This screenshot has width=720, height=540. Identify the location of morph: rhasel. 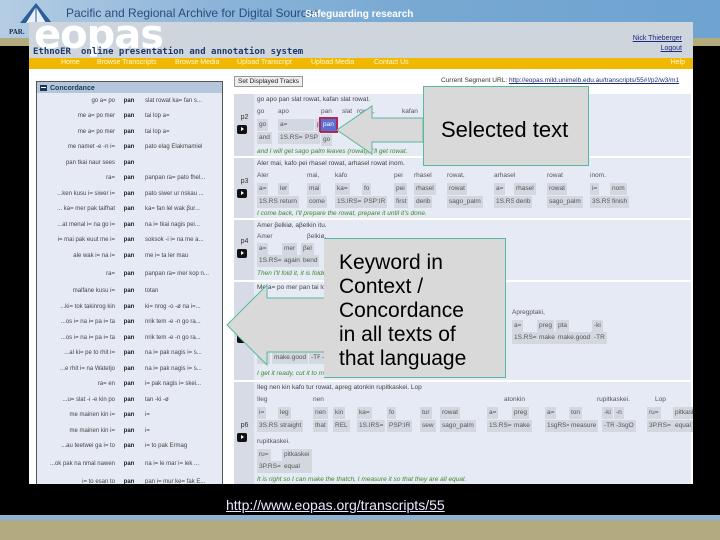
(425, 189).